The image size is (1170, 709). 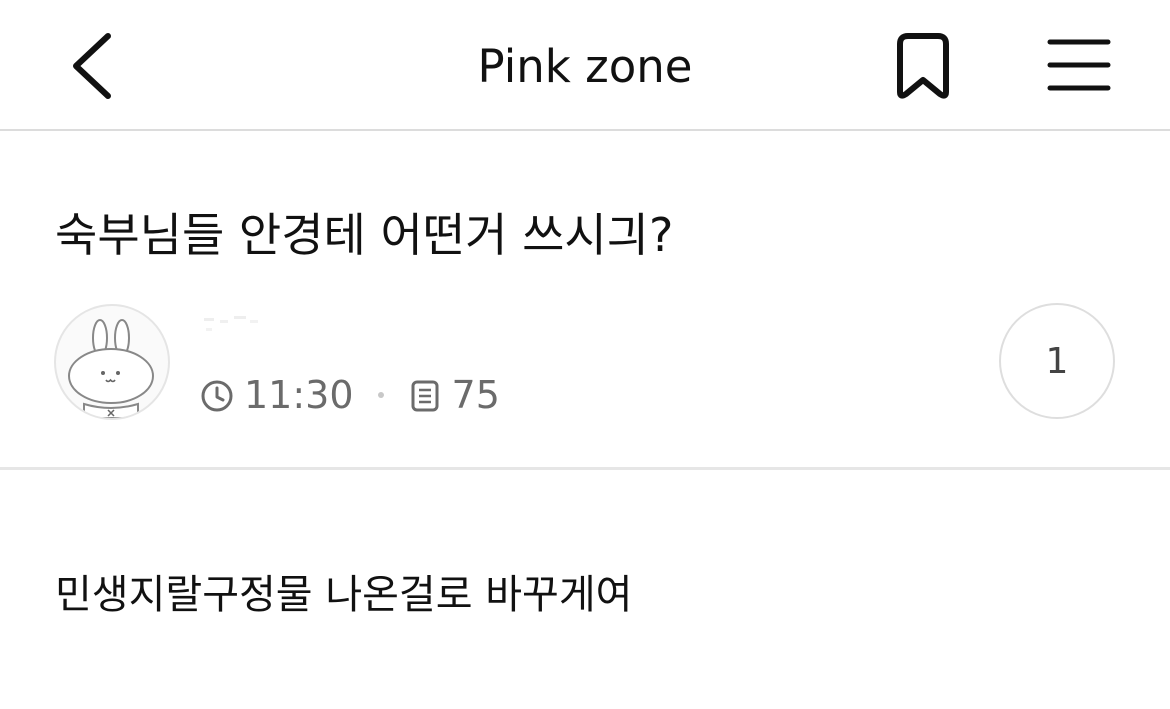 I want to click on page-title: Pink zone, so click(x=585, y=66).